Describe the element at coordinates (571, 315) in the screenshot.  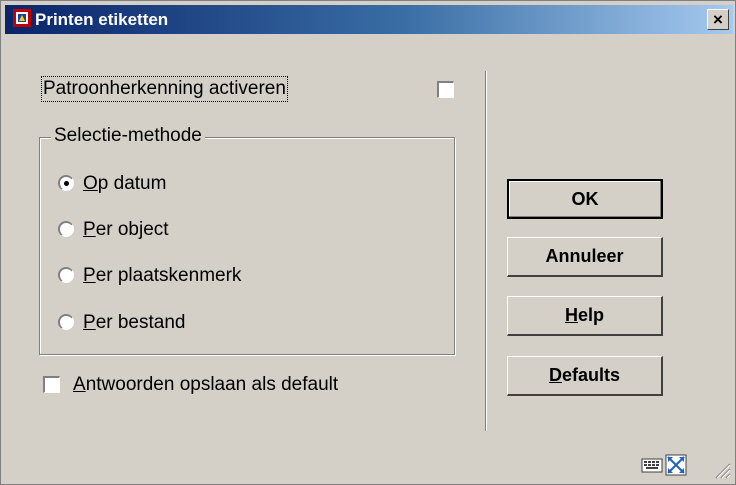
I see `help-mnemonic: H` at that location.